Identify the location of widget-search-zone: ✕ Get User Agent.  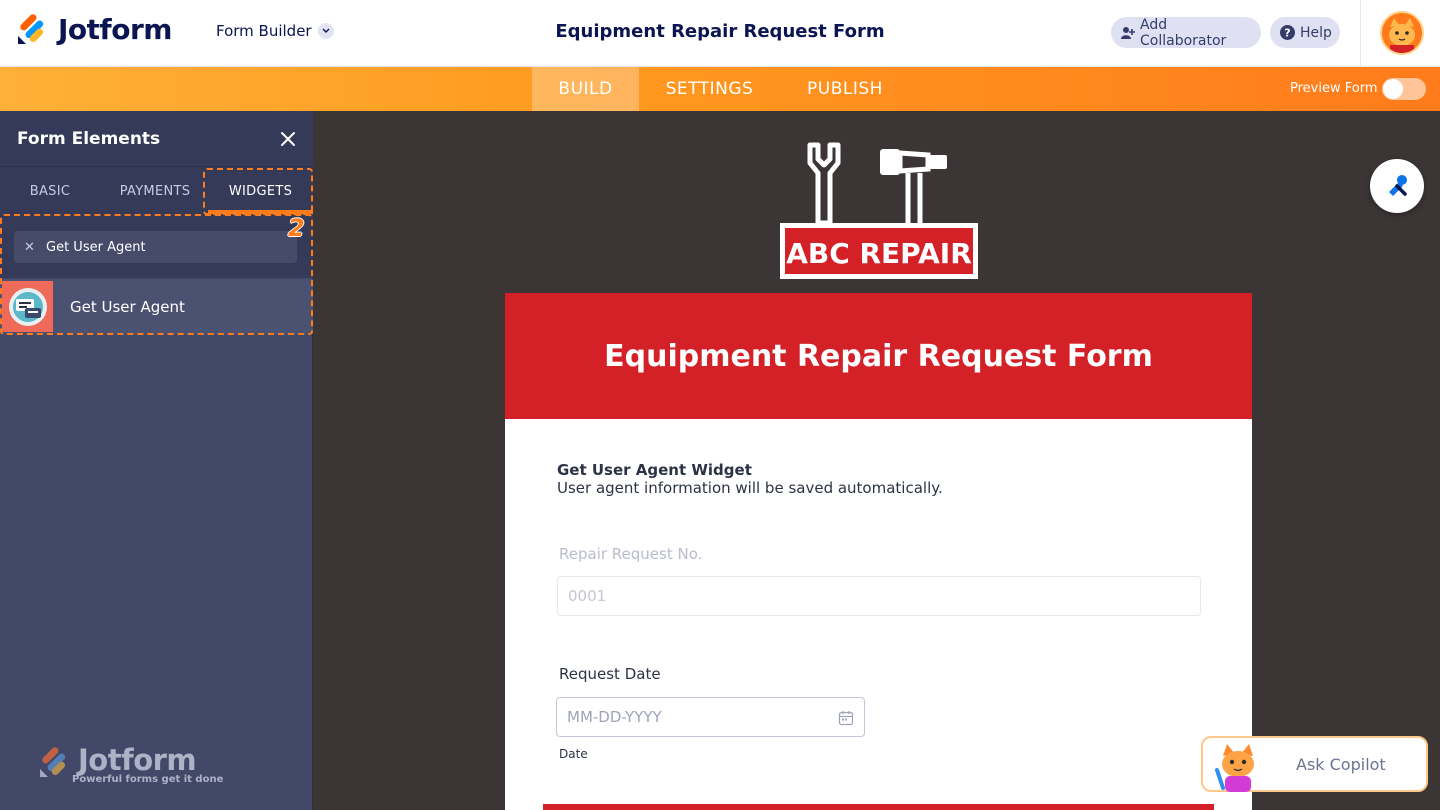
(156, 246).